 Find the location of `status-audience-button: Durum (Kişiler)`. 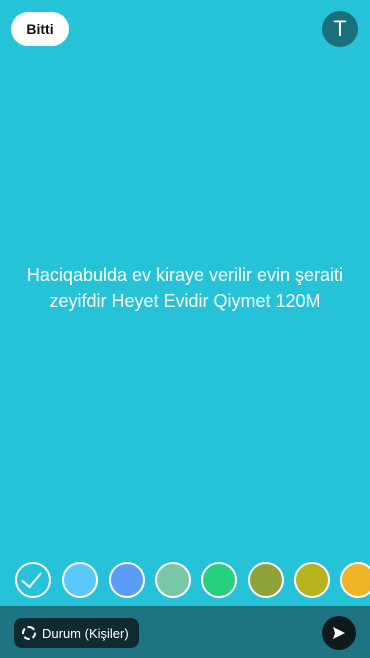

status-audience-button: Durum (Kişiler) is located at coordinates (76, 633).